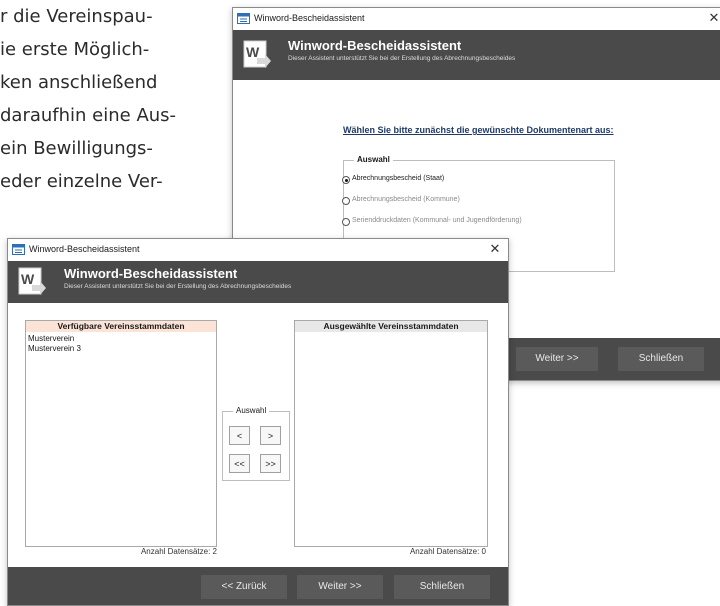 The height and width of the screenshot is (606, 720). Describe the element at coordinates (391, 433) in the screenshot. I see `selected-list: Ausgewählte Vereinsstammdaten` at that location.